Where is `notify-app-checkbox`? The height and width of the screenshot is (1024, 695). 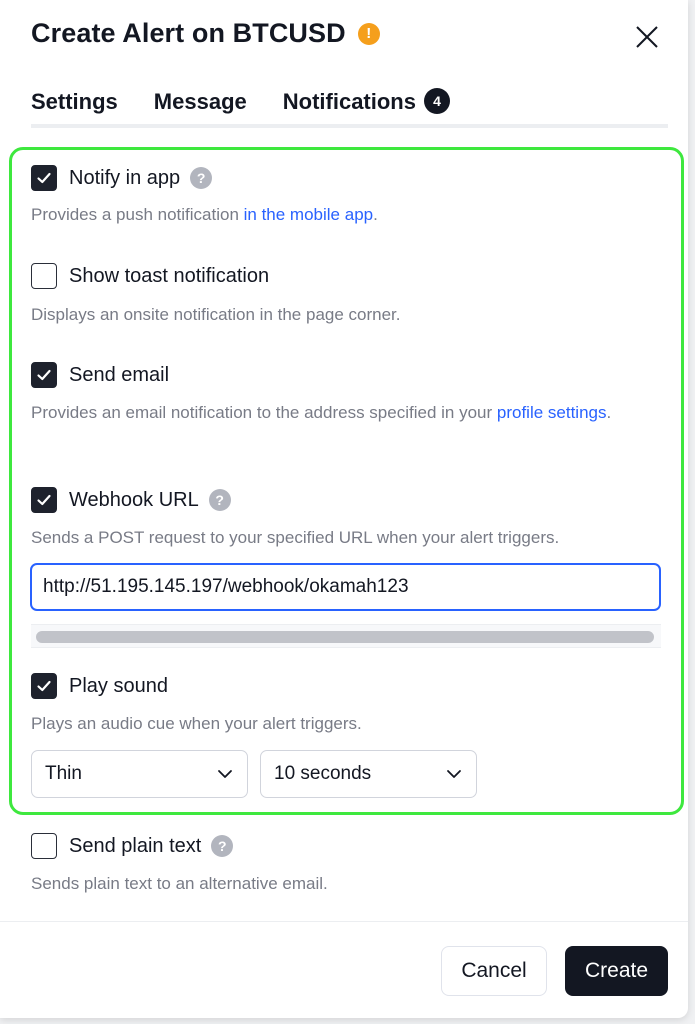 notify-app-checkbox is located at coordinates (44, 178).